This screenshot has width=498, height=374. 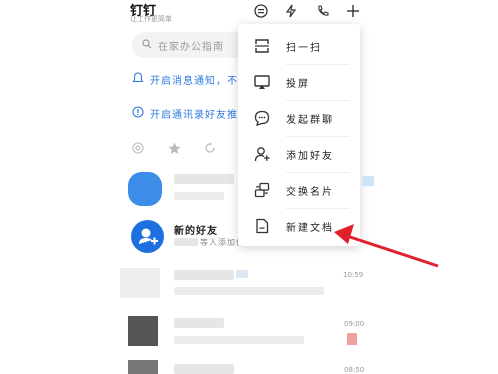 I want to click on lightning-icon, so click(x=291, y=11).